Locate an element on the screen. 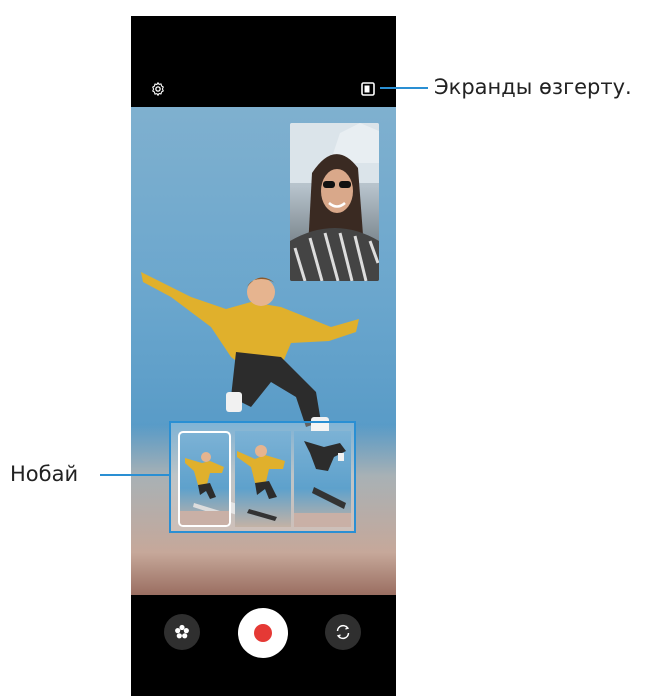  bottom-controls is located at coordinates (263, 645).